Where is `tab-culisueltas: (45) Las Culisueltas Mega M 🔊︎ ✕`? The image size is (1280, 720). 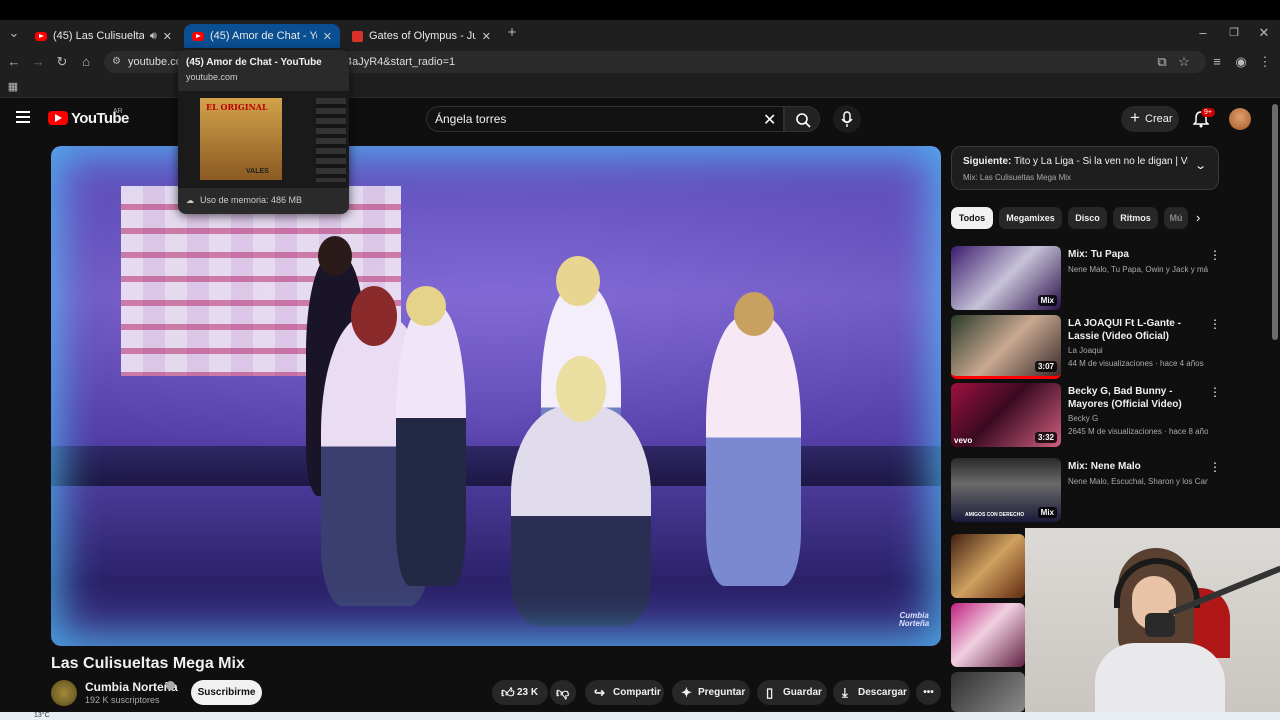 tab-culisueltas: (45) Las Culisueltas Mega M 🔊︎ ✕ is located at coordinates (103, 36).